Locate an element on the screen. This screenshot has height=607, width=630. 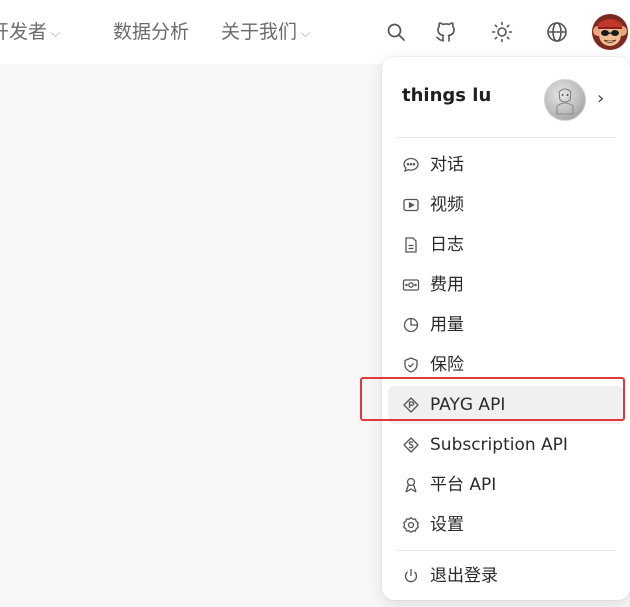
menu-item-subscription-api: Subscription API is located at coordinates (506, 445).